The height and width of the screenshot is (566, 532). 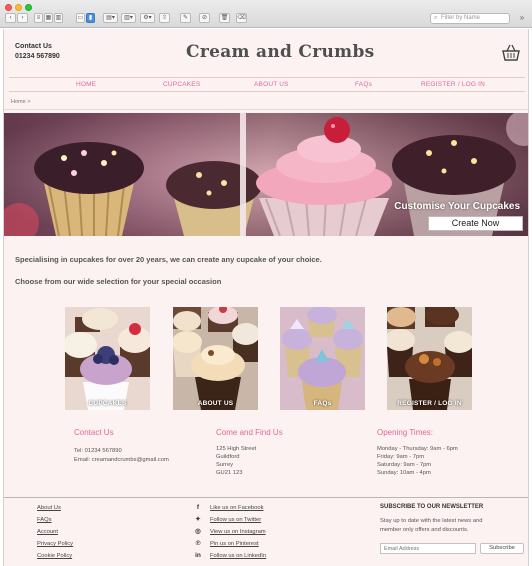 I want to click on tile-cupcakes: CUPCAKES, so click(x=107, y=358).